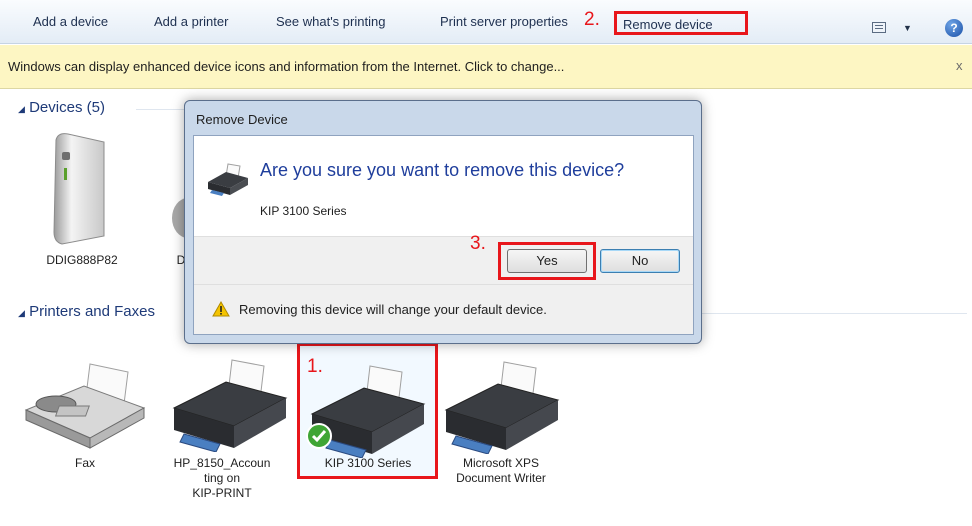 This screenshot has height=526, width=972. Describe the element at coordinates (681, 23) in the screenshot. I see `remove-device-button: Remove device` at that location.